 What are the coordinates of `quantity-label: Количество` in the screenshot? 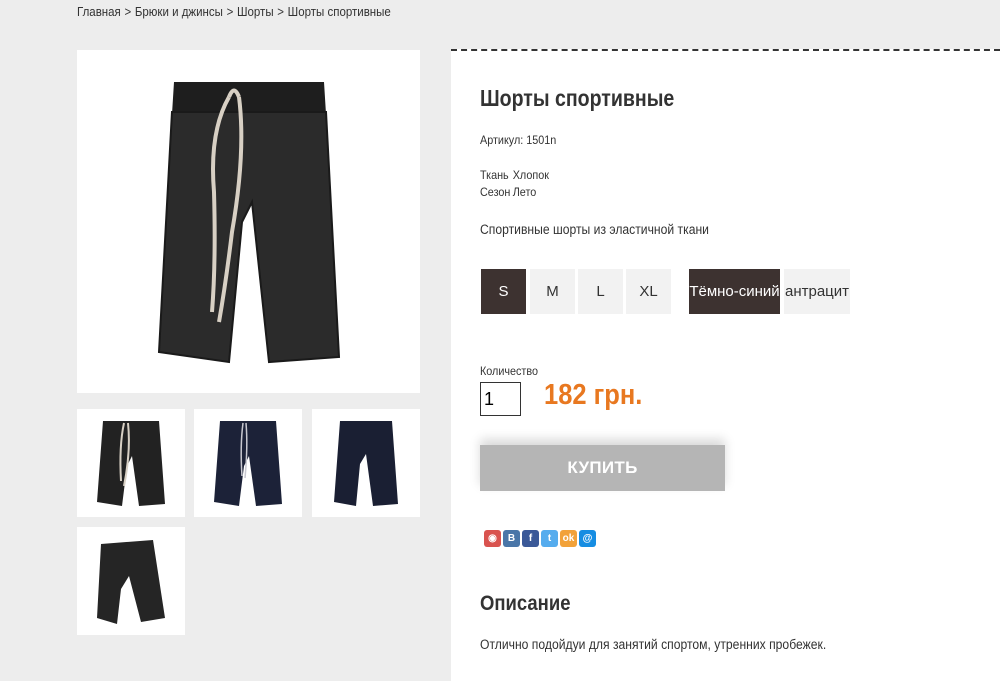 It's located at (509, 371).